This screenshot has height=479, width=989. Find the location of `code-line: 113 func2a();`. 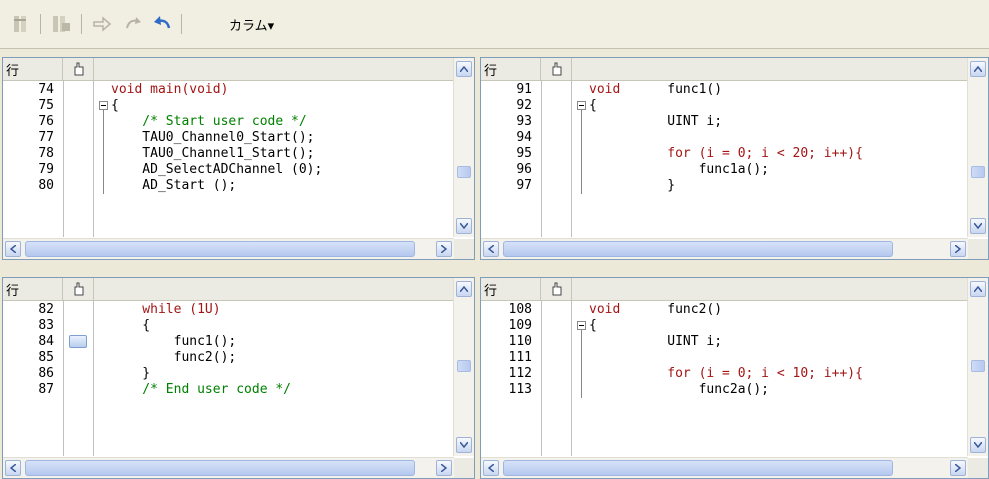

code-line: 113 func2a(); is located at coordinates (724, 390).